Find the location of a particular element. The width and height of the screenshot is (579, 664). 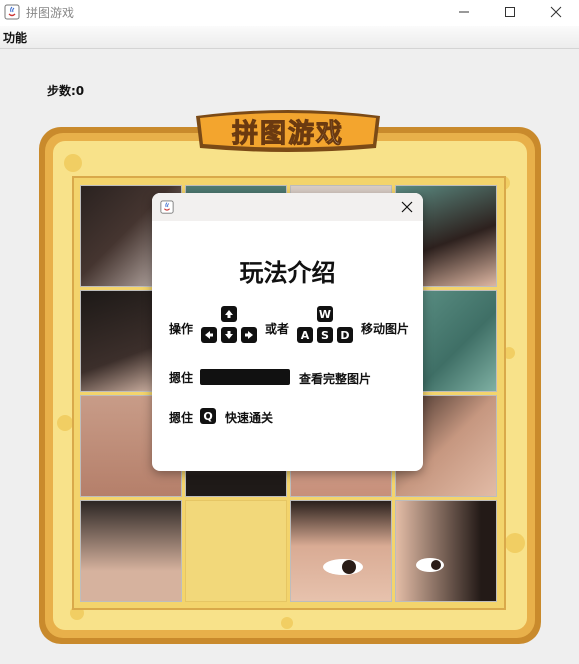

or-label: 或者 is located at coordinates (277, 329).